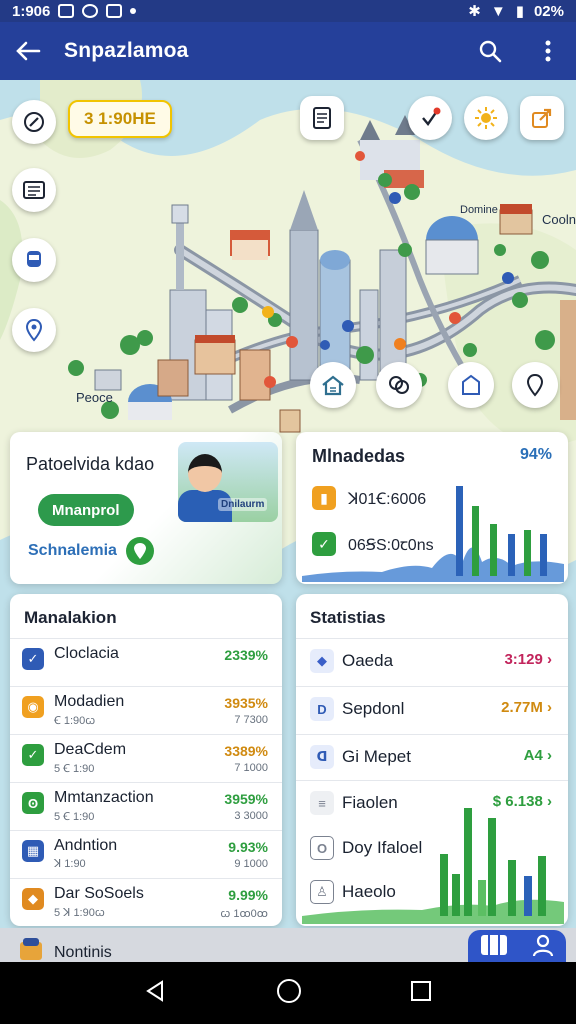 This screenshot has height=1024, width=576. Describe the element at coordinates (33, 899) in the screenshot. I see `box-icon: ◆` at that location.